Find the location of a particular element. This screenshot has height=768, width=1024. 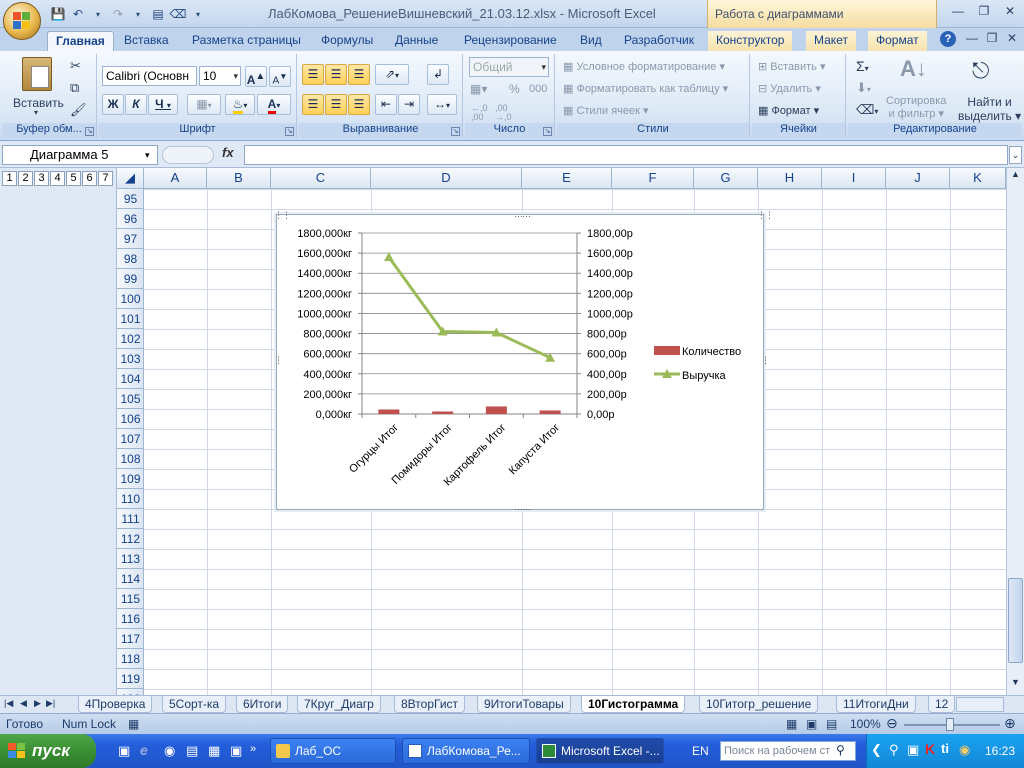

increase-decimal-icon: ←,0,00 is located at coordinates (479, 113).